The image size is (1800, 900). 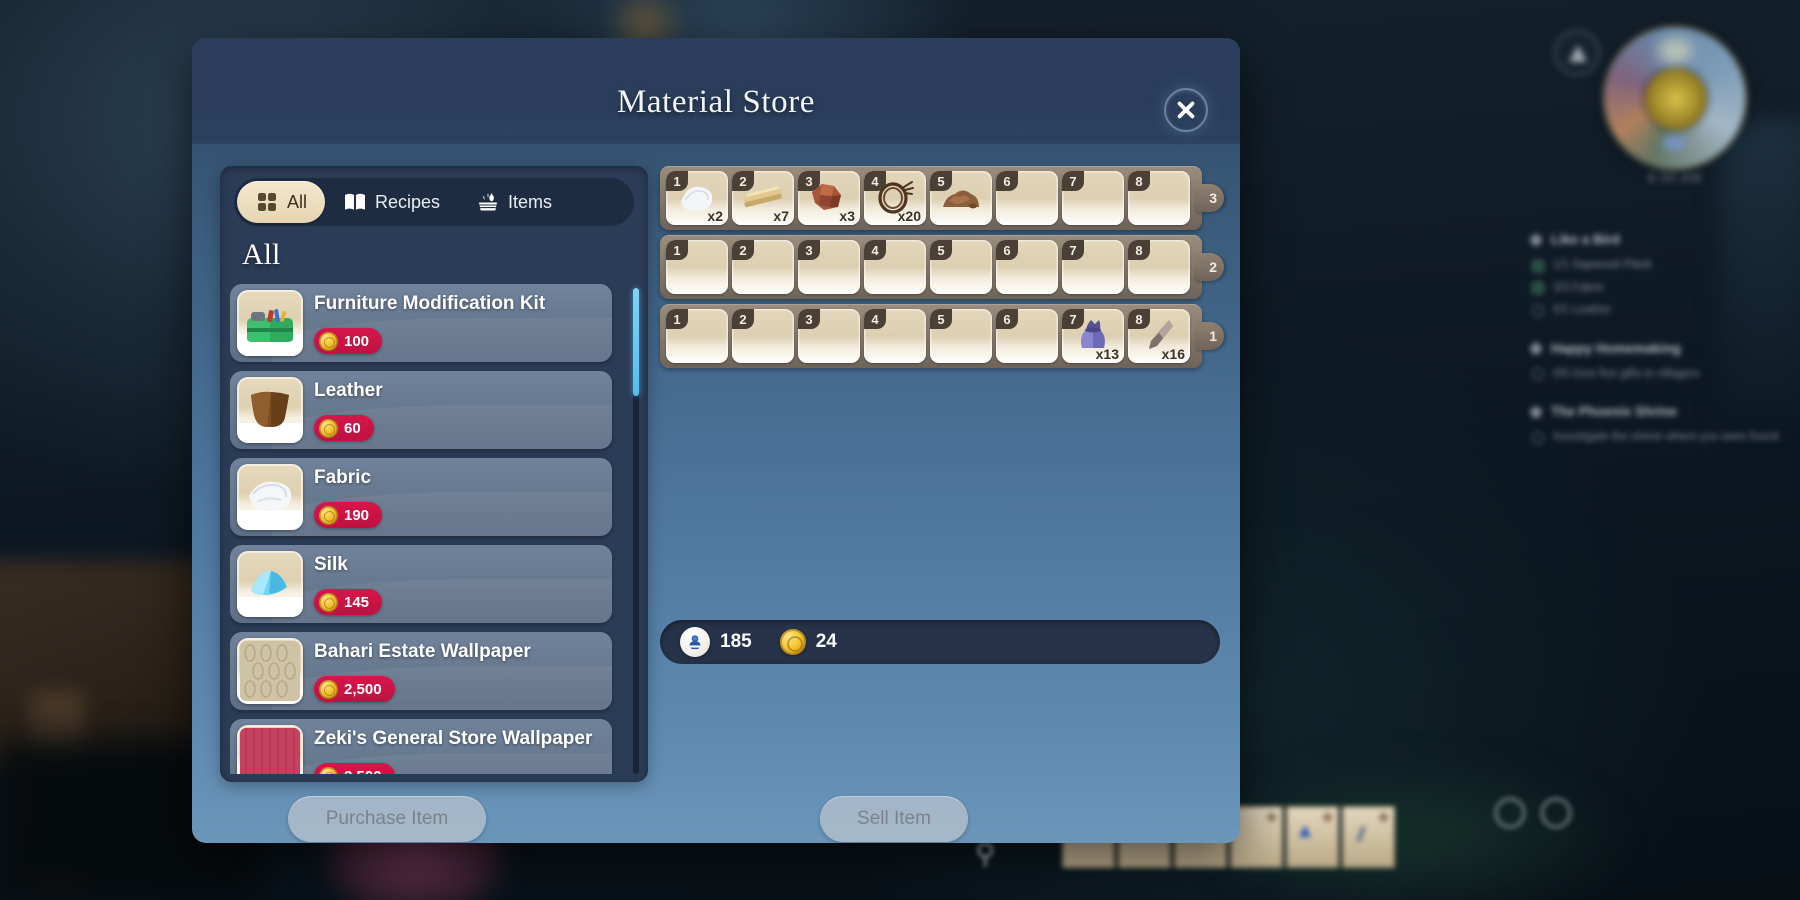 What do you see at coordinates (357, 515) in the screenshot?
I see `price-value: 190` at bounding box center [357, 515].